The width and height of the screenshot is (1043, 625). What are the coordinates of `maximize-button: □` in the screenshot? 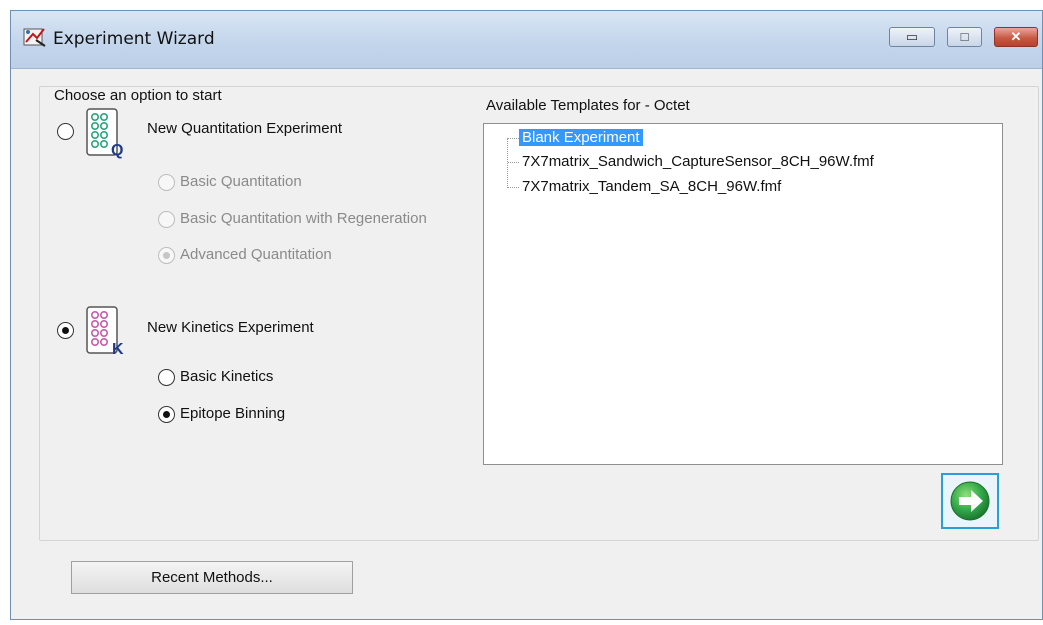 It's located at (964, 37).